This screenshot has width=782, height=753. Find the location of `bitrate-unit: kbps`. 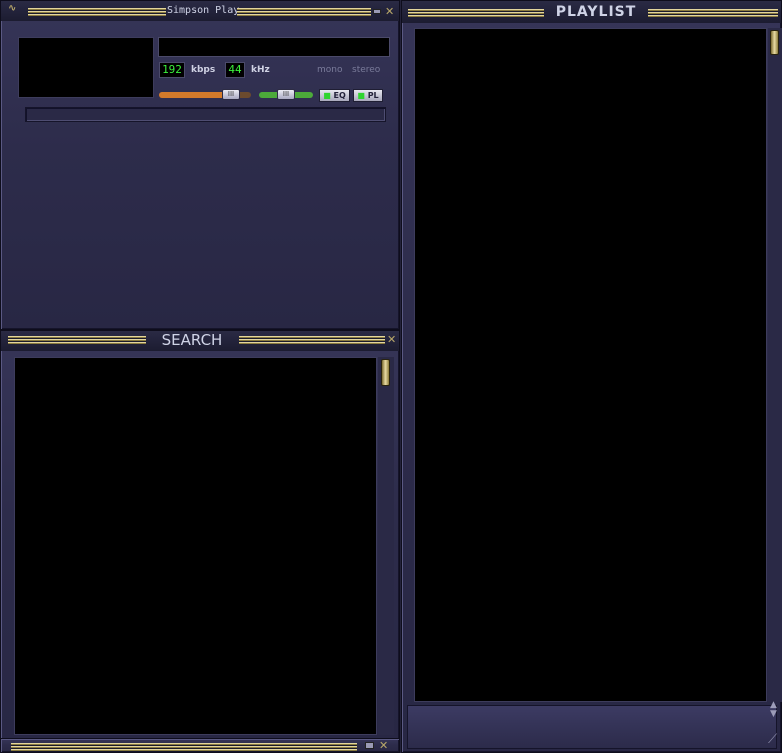

bitrate-unit: kbps is located at coordinates (203, 70).